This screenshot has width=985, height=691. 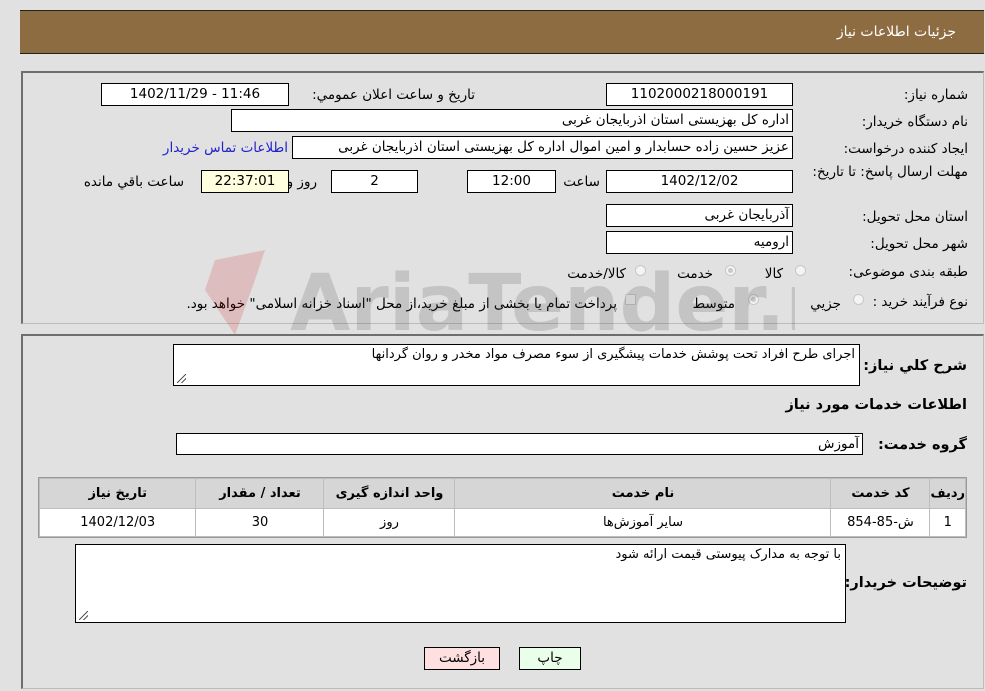 I want to click on process-type-label: نوع فرآیند خرید :, so click(x=920, y=302).